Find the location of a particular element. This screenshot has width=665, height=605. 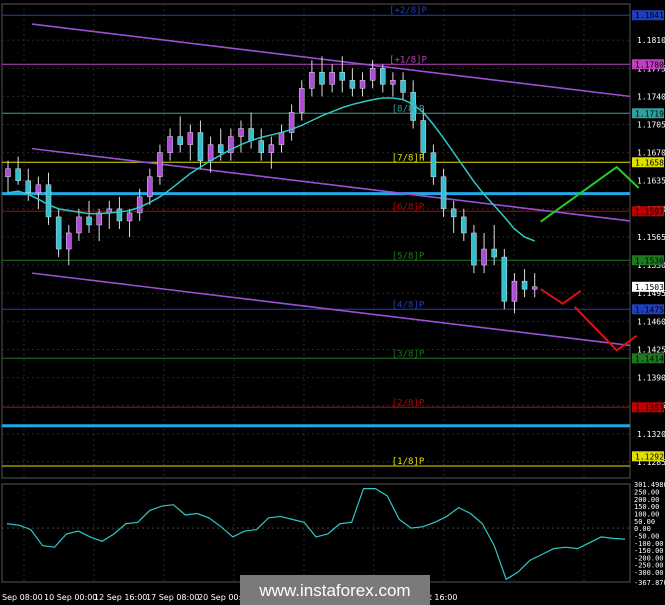

murrey-level-label: [1/8]P is located at coordinates (408, 462).